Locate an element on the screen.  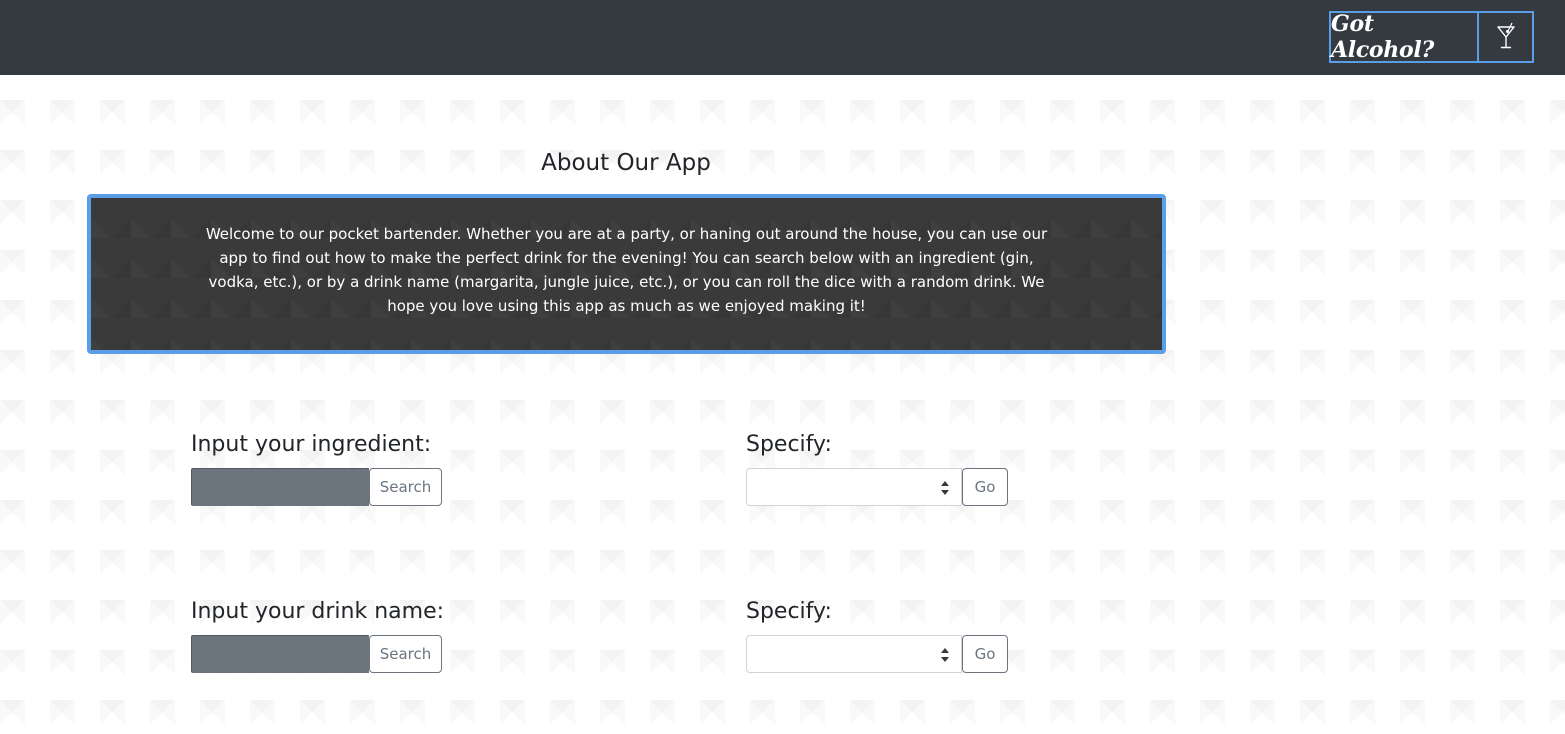
drink-name-label: Input your drink name: is located at coordinates (318, 611).